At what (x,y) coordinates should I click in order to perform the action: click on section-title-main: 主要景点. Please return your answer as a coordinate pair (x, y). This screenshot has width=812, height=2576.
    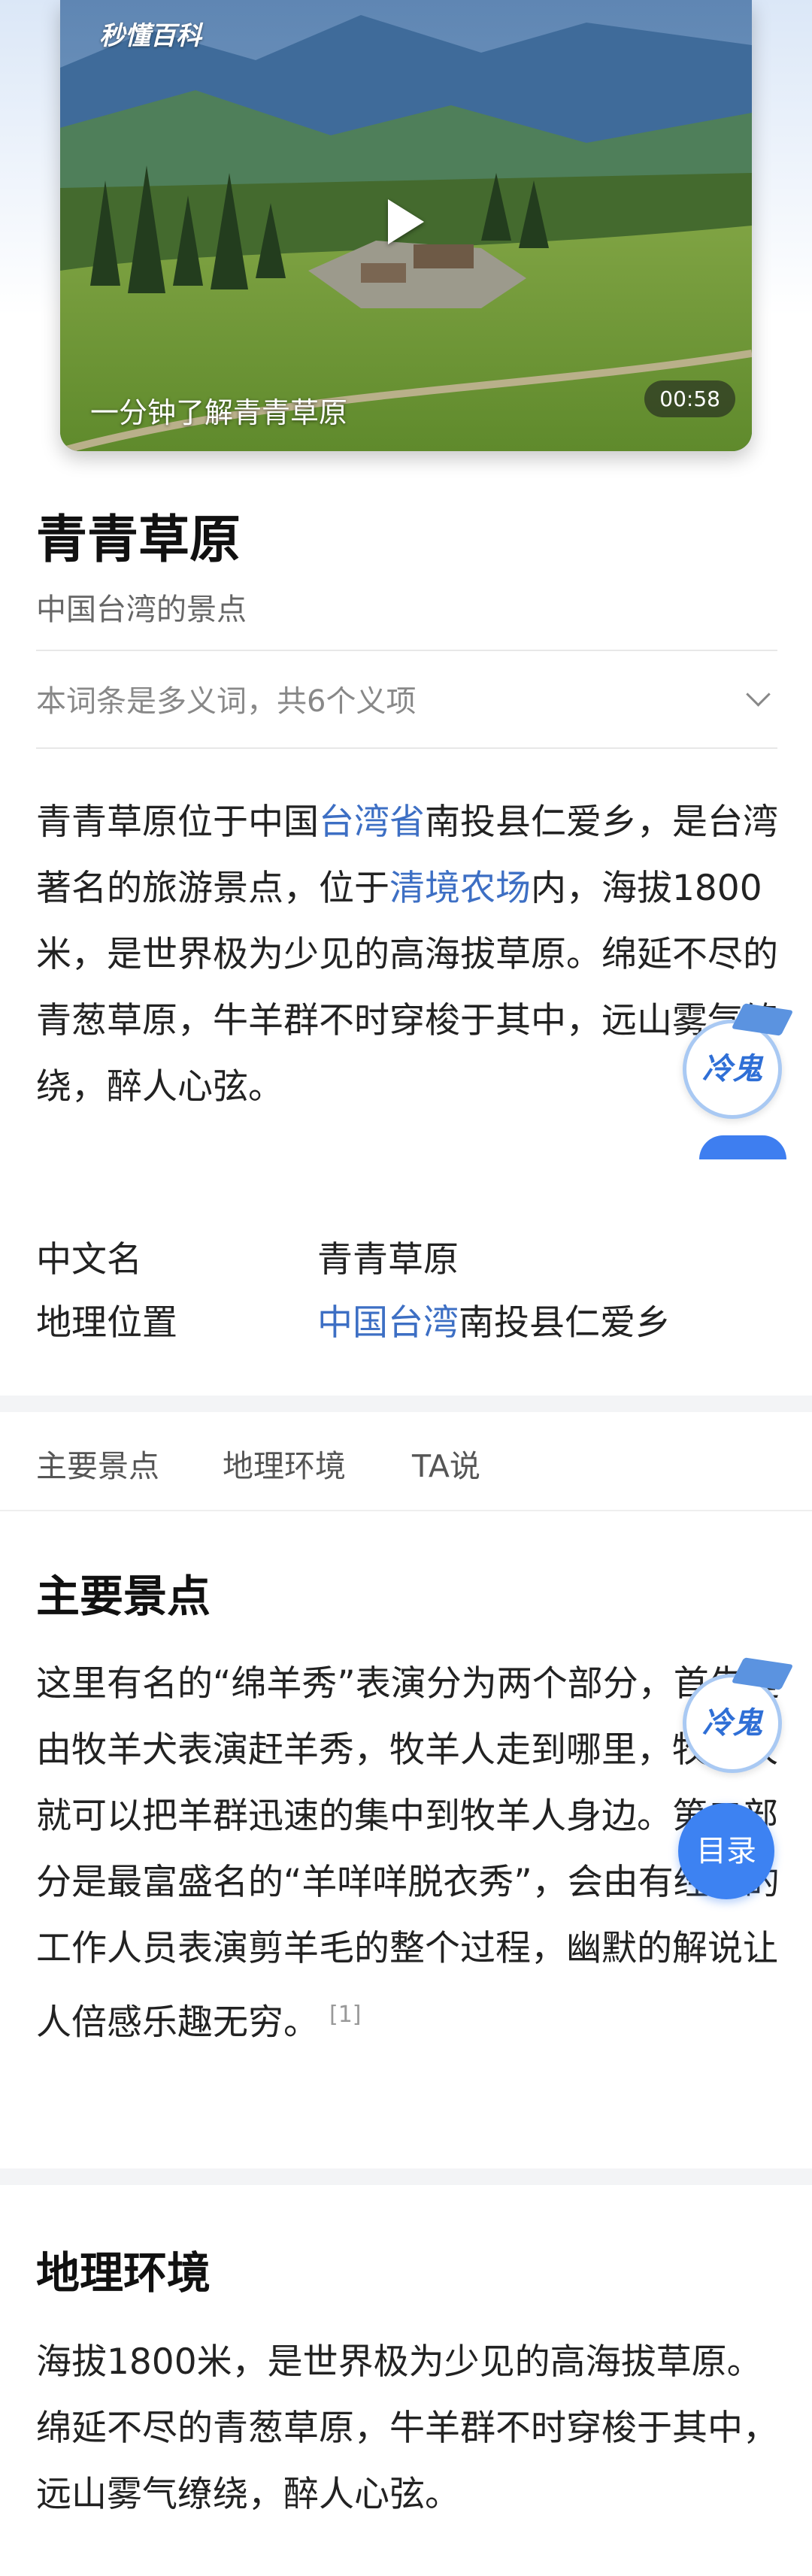
    Looking at the image, I should click on (123, 1596).